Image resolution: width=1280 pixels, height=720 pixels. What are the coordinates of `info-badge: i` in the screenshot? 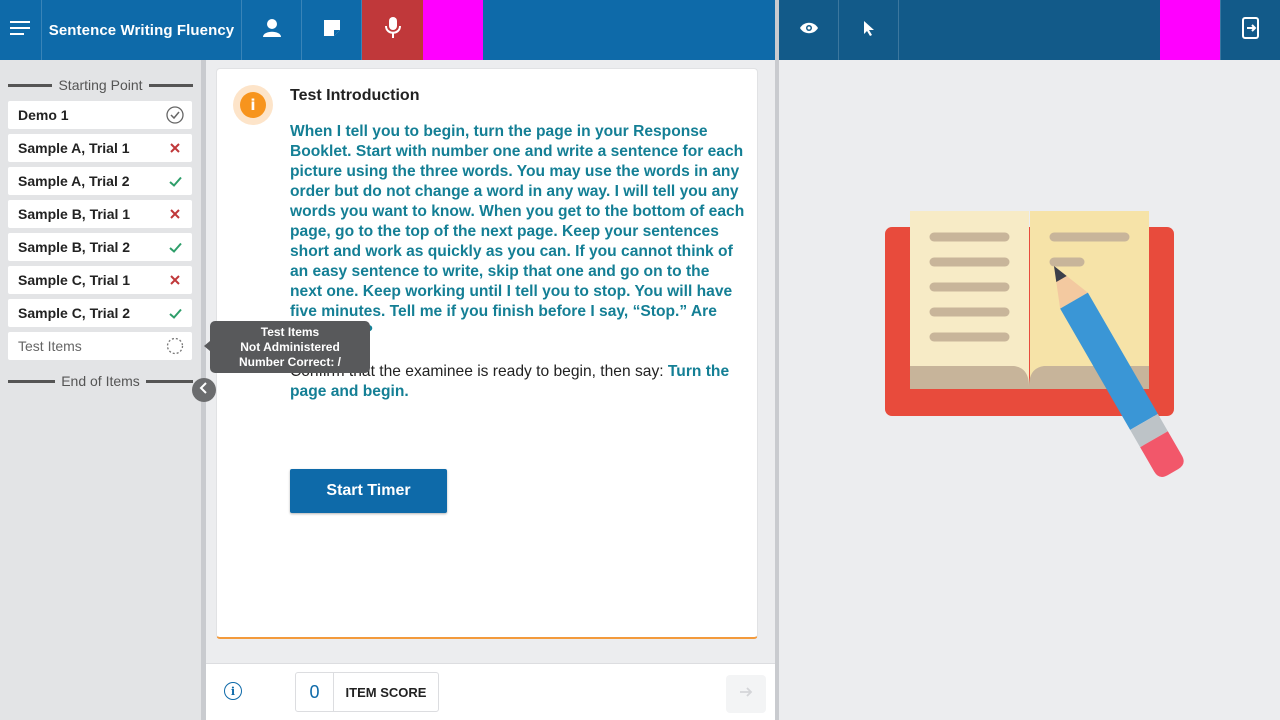 It's located at (253, 105).